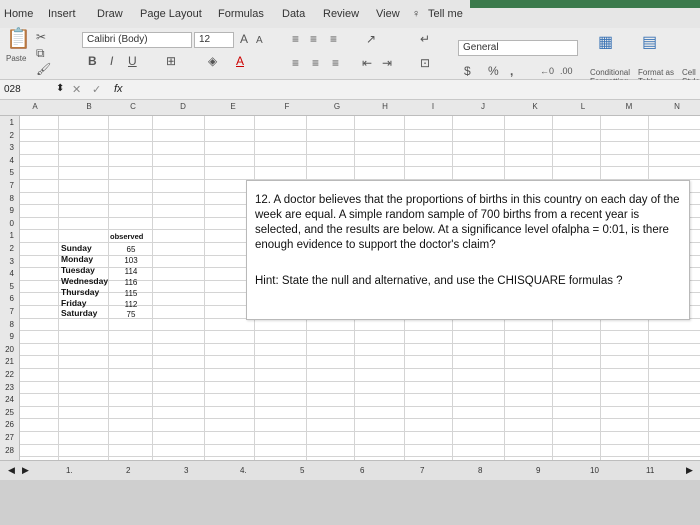  I want to click on name-box-dropdown-icon: ⬍, so click(60, 88).